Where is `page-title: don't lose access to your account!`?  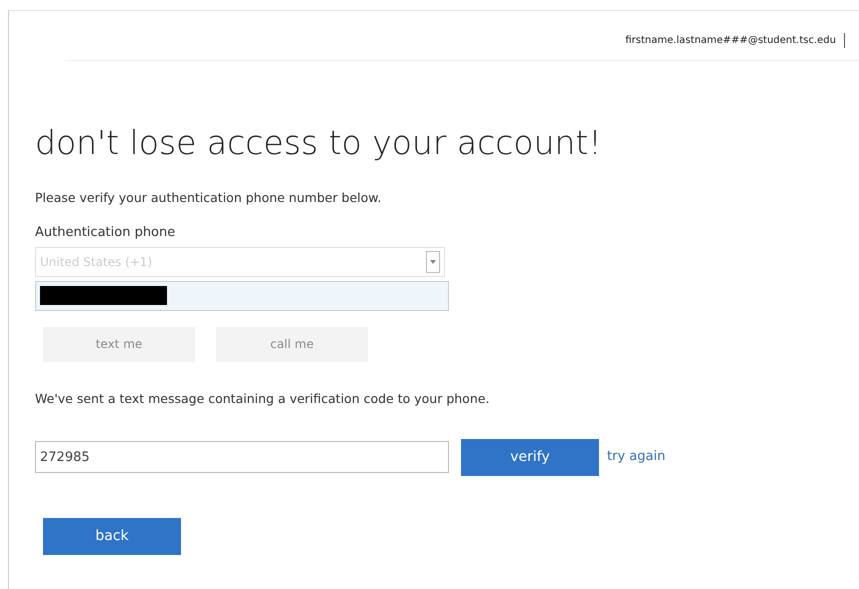 page-title: don't lose access to your account! is located at coordinates (319, 143).